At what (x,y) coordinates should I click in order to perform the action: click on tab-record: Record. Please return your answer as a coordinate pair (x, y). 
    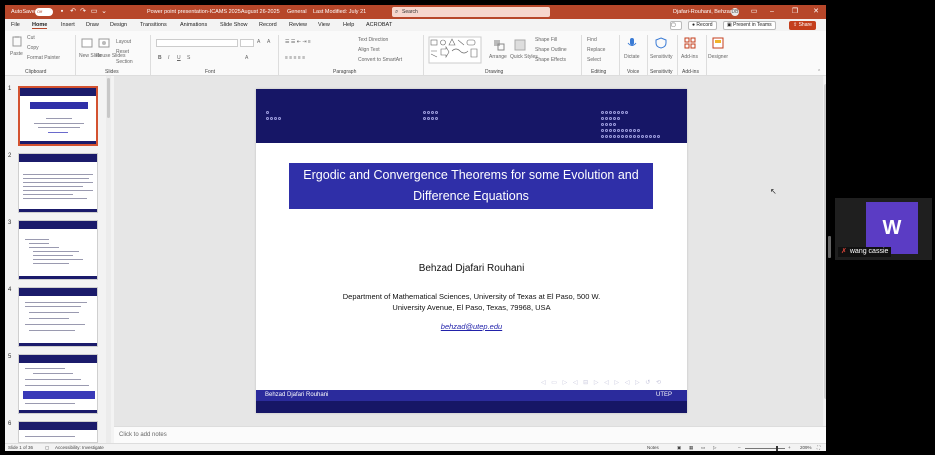
    Looking at the image, I should click on (268, 25).